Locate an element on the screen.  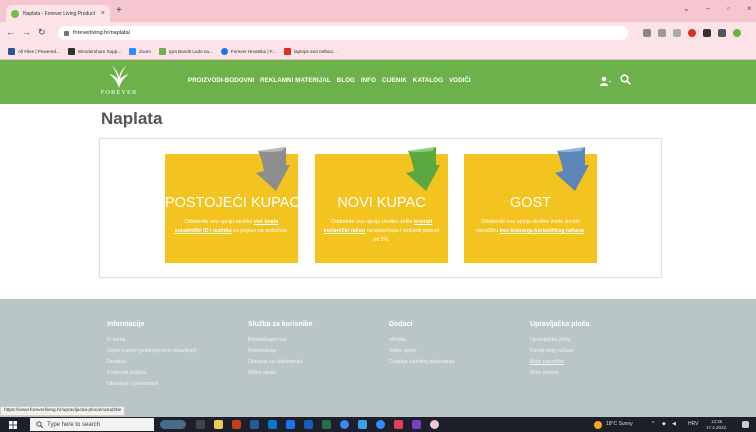
footer-link: Upravljačka ploča is located at coordinates (560, 340).